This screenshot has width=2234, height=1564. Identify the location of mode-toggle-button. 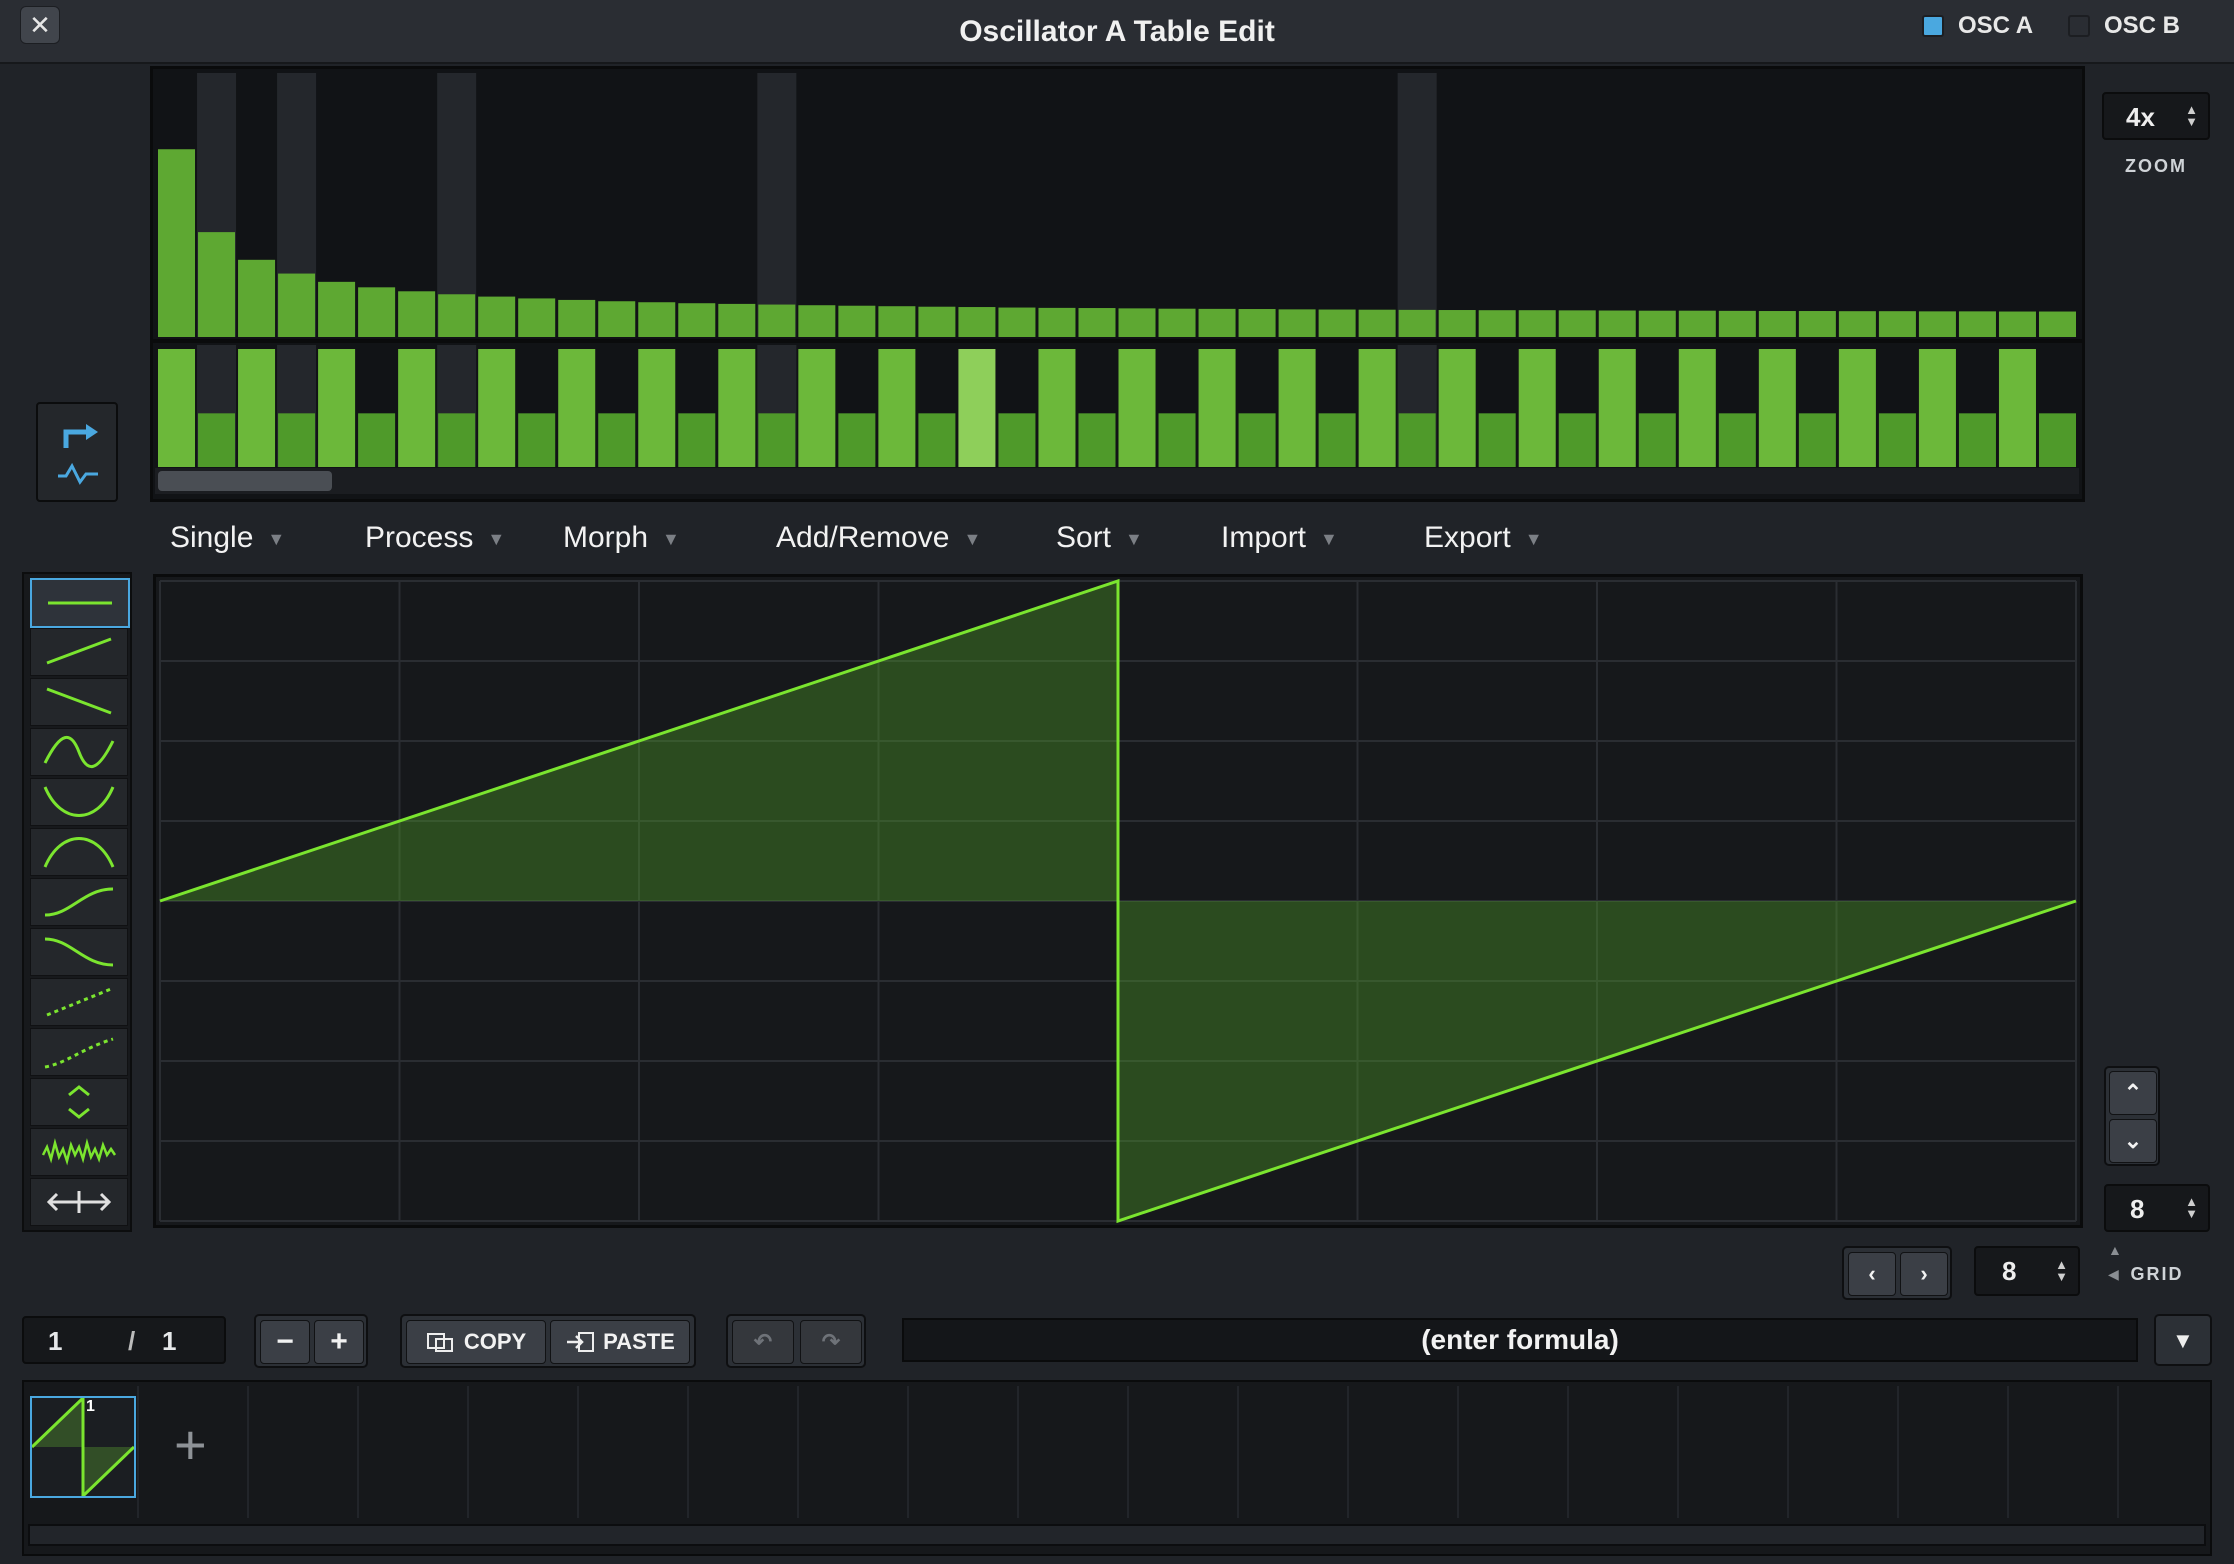
(77, 452).